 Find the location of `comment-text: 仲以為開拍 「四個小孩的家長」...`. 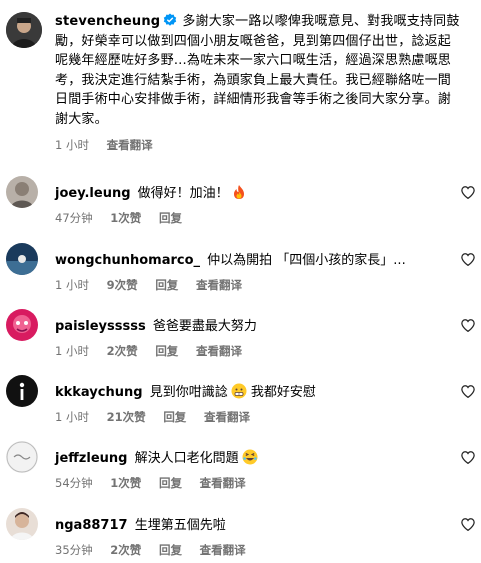

comment-text: 仲以為開拍 「四個小孩的家長」... is located at coordinates (306, 260).